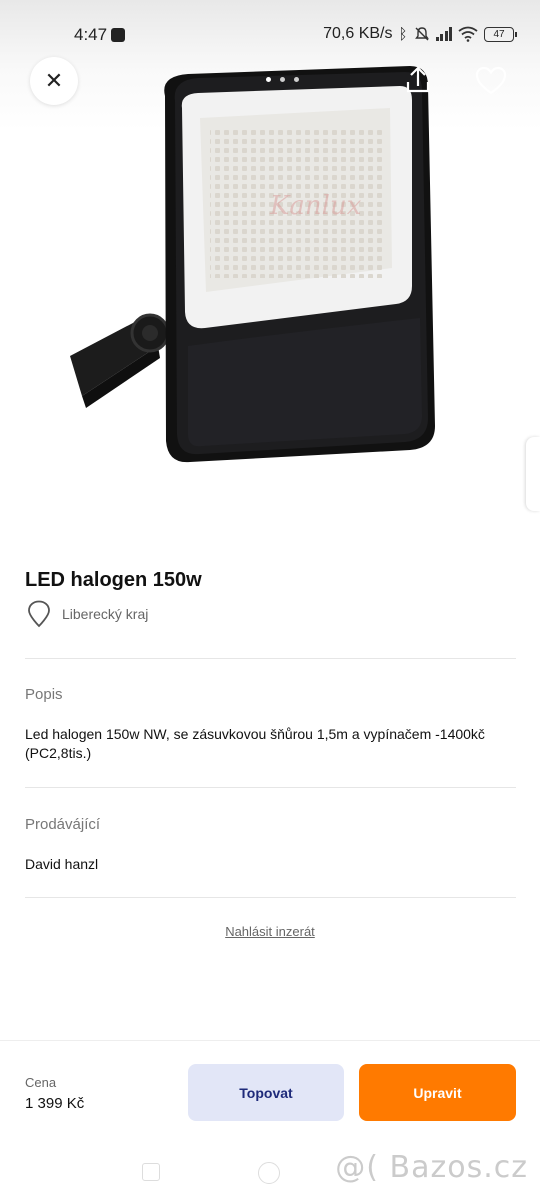 The image size is (540, 1200). I want to click on status-time: 4:47, so click(91, 34).